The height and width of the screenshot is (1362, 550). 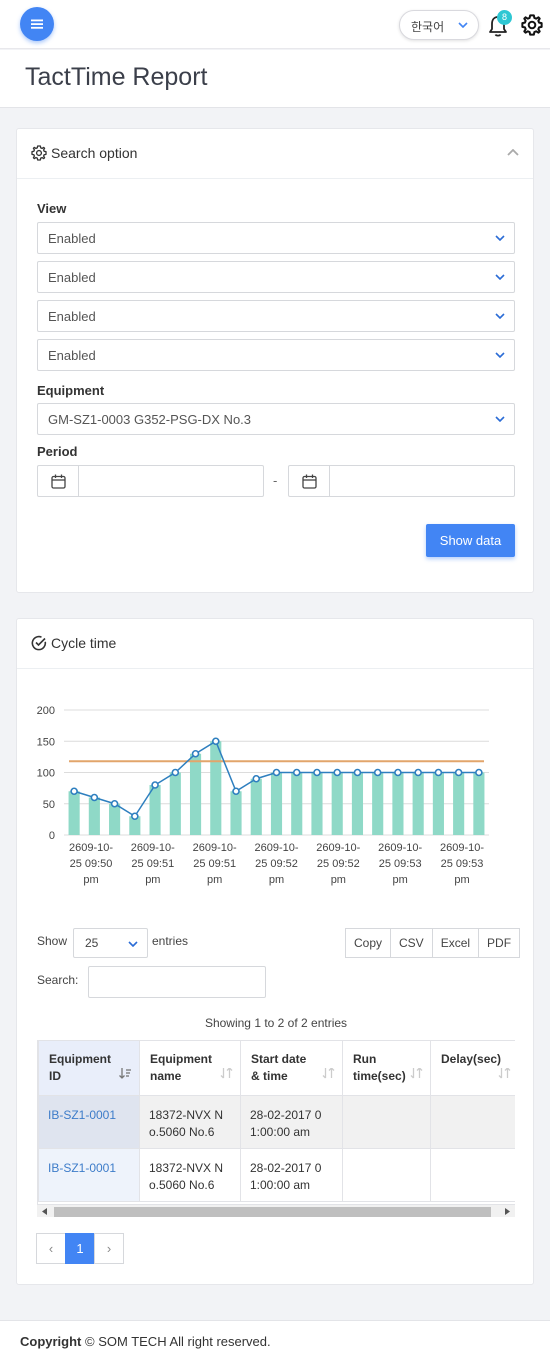 What do you see at coordinates (291, 1068) in the screenshot?
I see `column-header-start-date: Start date & time` at bounding box center [291, 1068].